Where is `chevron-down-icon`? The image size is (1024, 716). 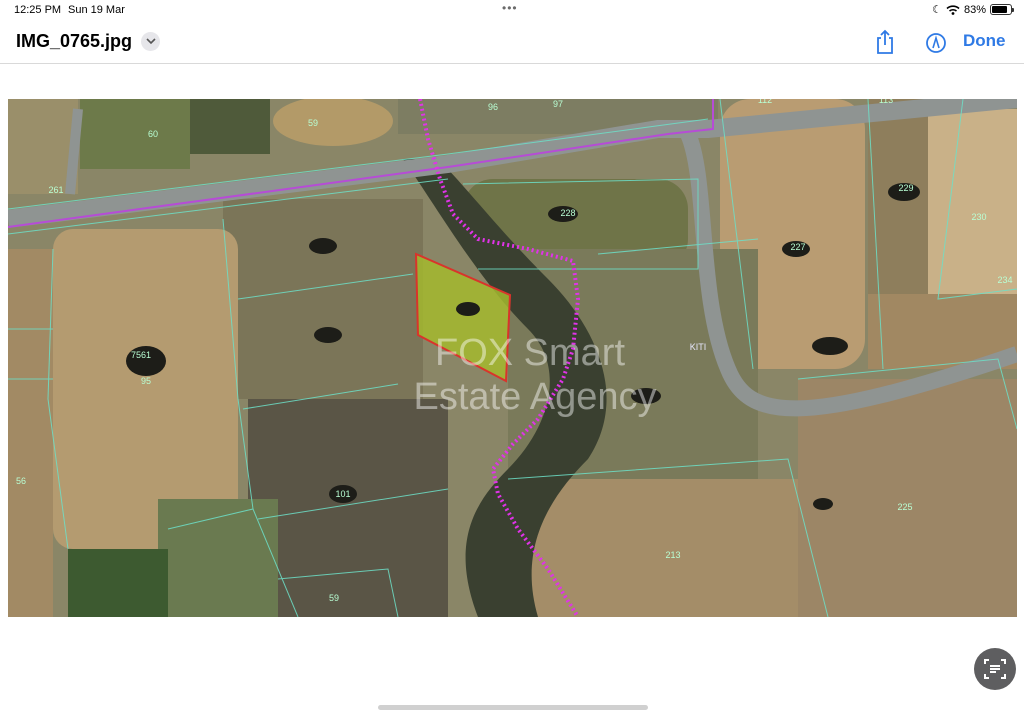 chevron-down-icon is located at coordinates (150, 41).